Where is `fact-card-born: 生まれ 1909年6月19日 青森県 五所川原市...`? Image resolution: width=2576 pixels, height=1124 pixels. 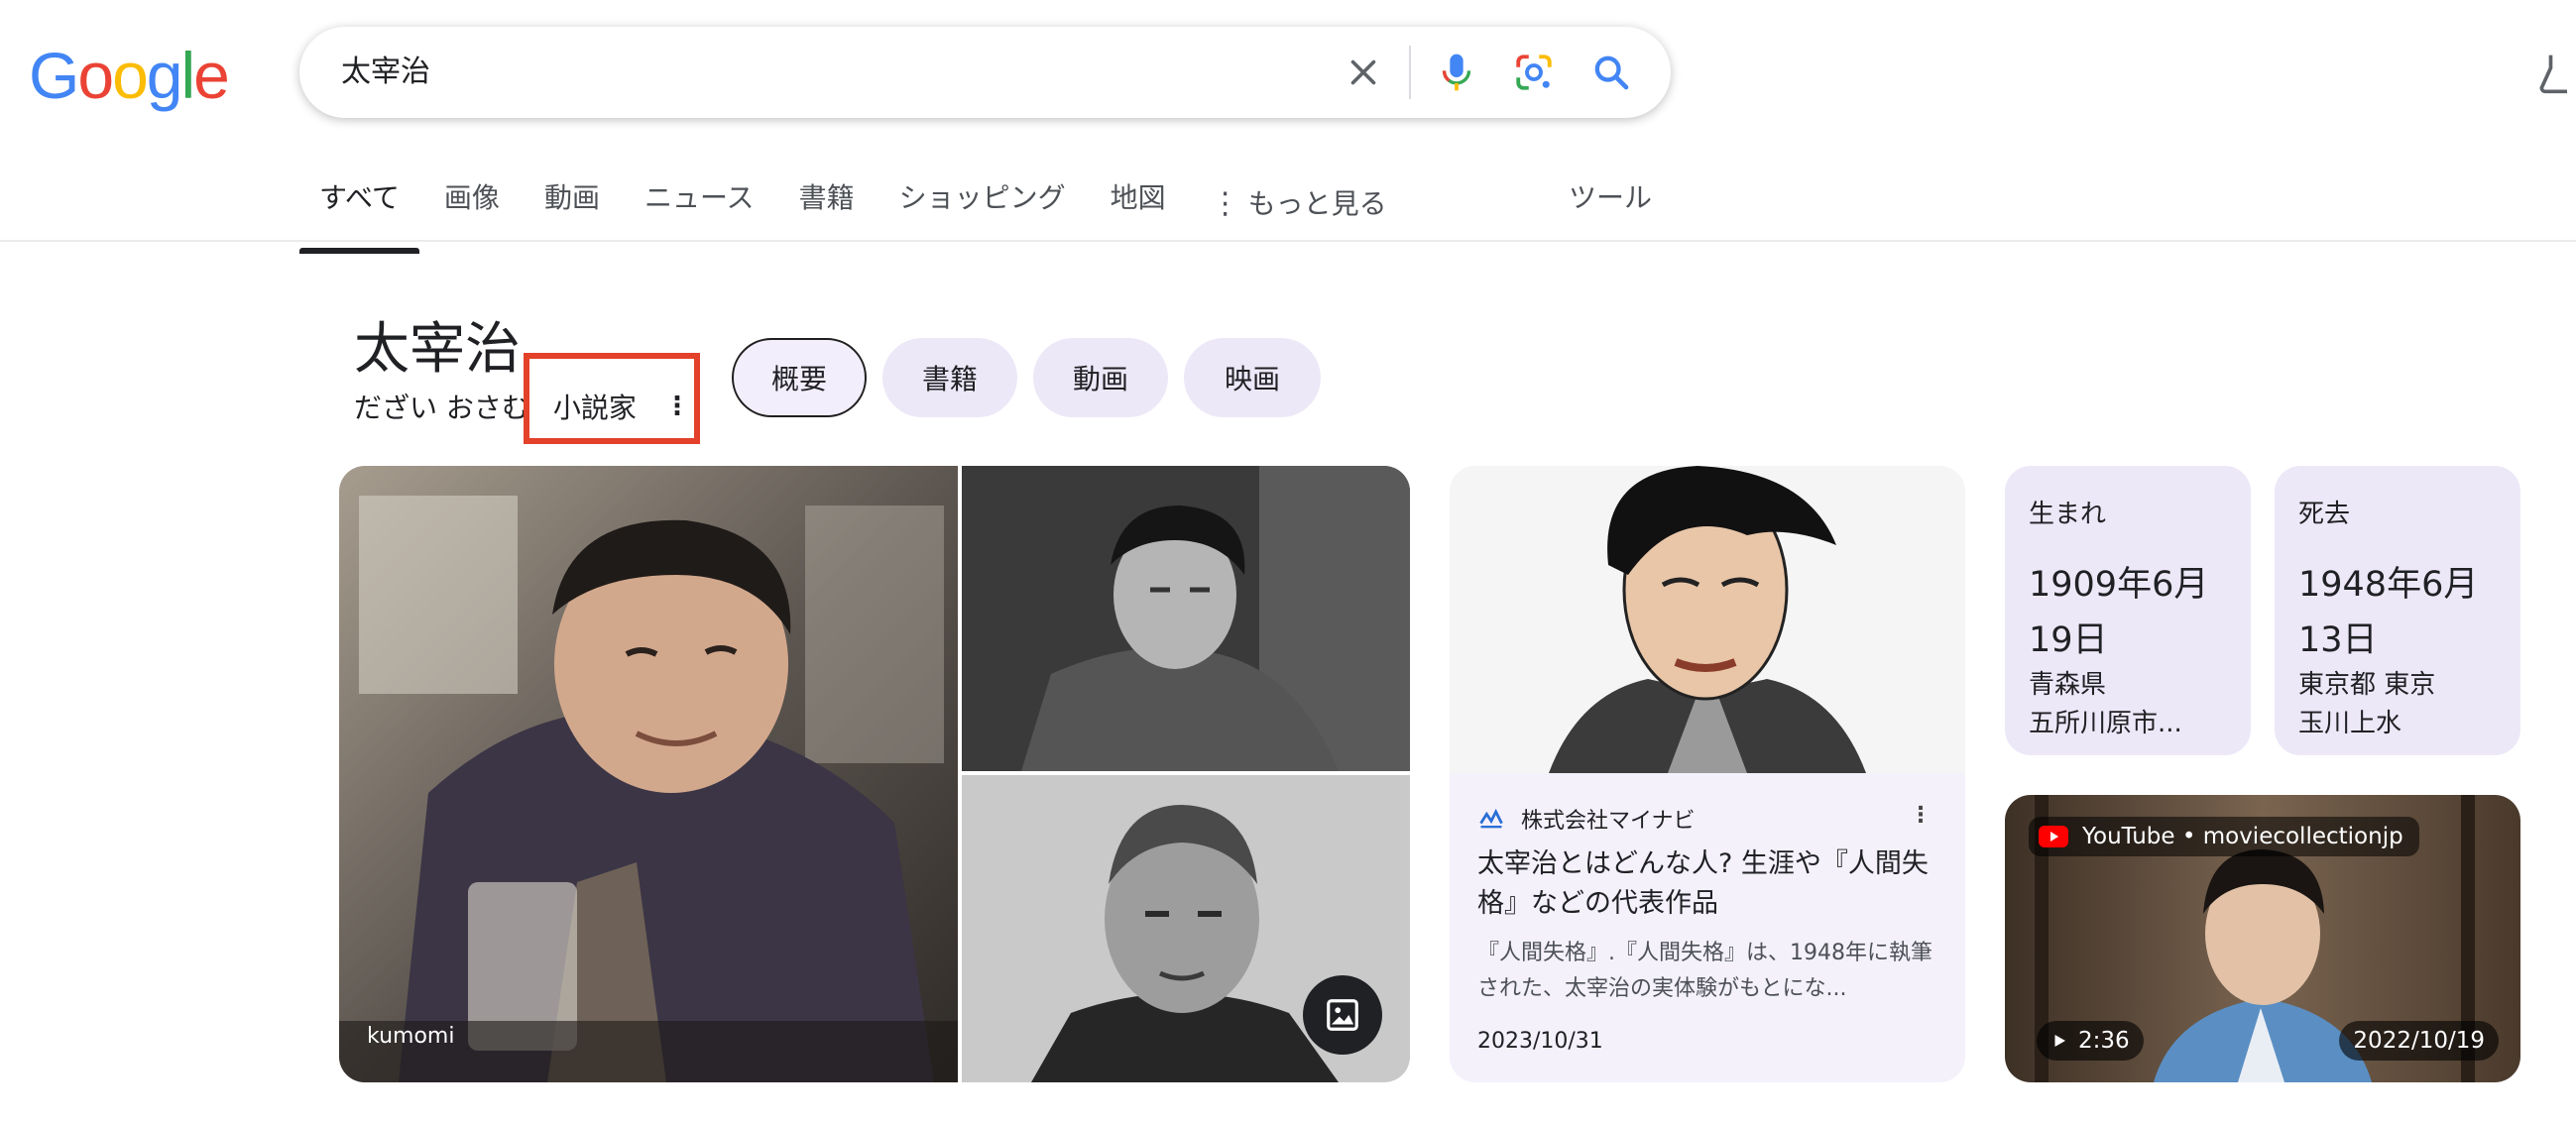
fact-card-born: 生まれ 1909年6月19日 青森県 五所川原市... is located at coordinates (2128, 610).